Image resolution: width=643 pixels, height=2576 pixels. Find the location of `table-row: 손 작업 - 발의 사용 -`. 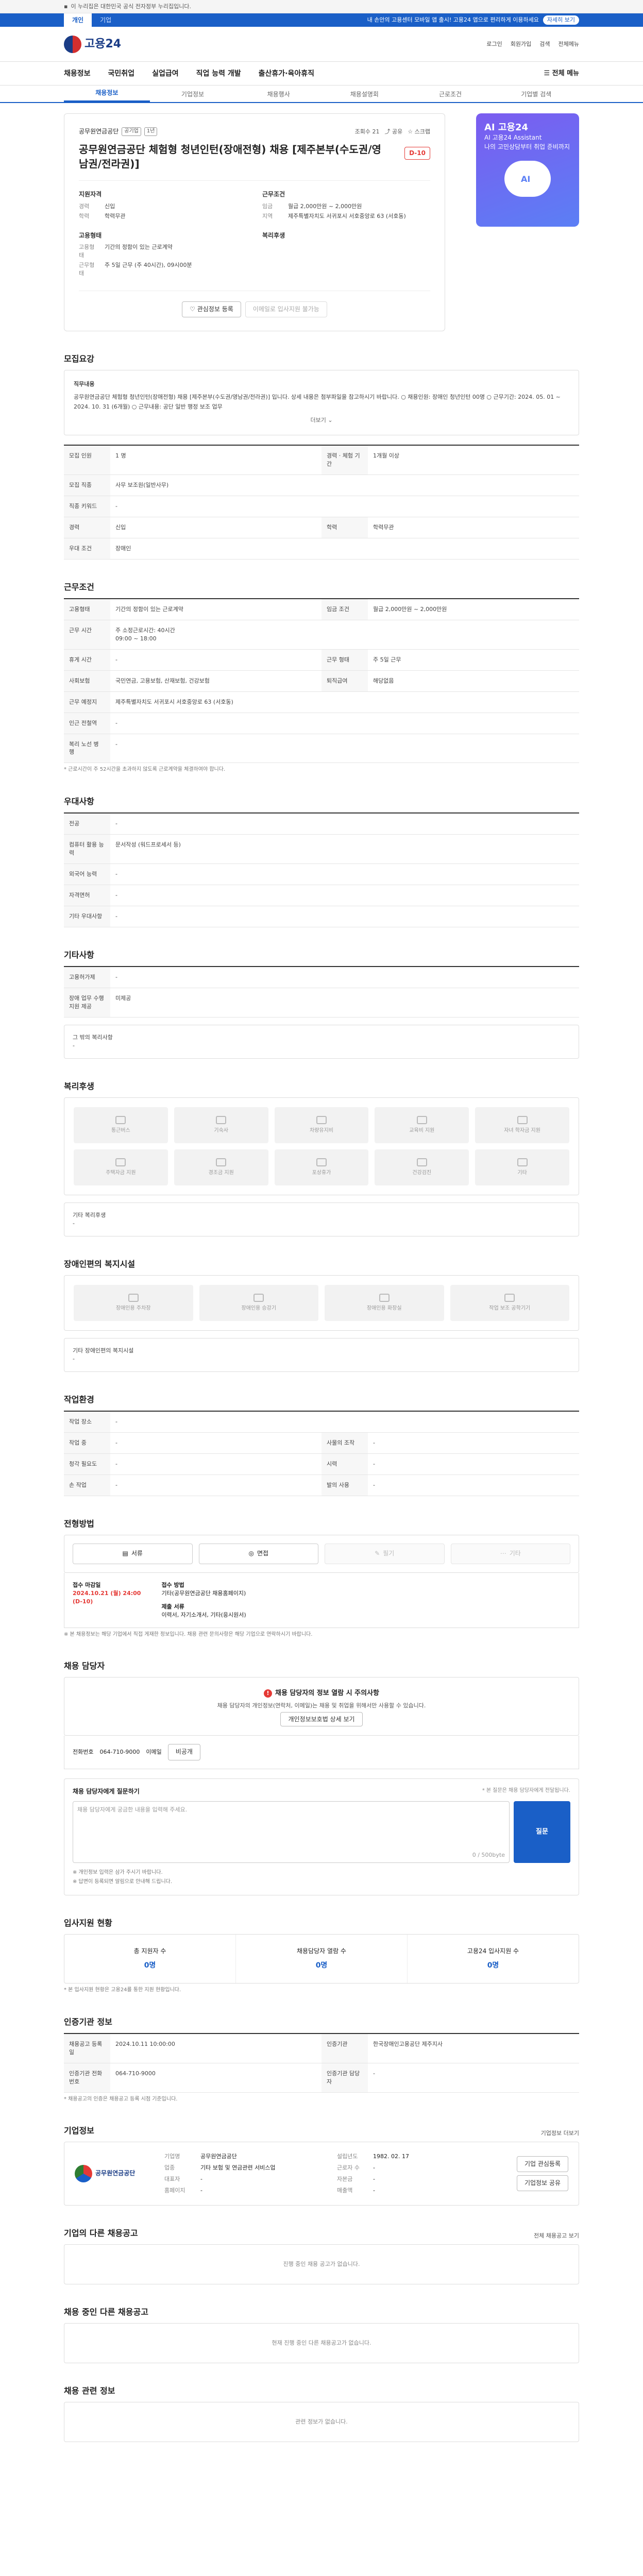

table-row: 손 작업 - 발의 사용 - is located at coordinates (321, 1485).